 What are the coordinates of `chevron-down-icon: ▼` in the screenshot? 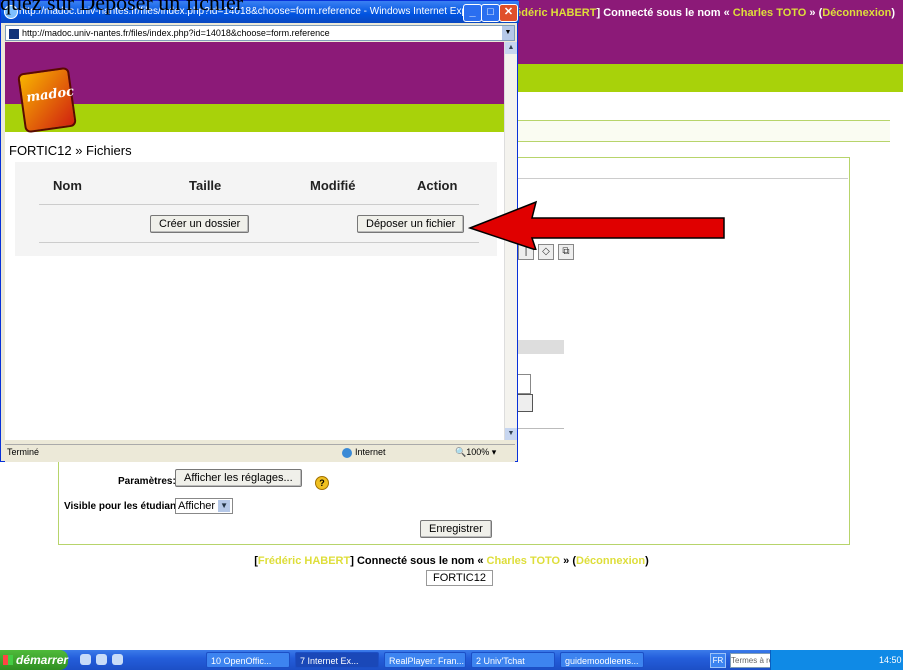 It's located at (224, 506).